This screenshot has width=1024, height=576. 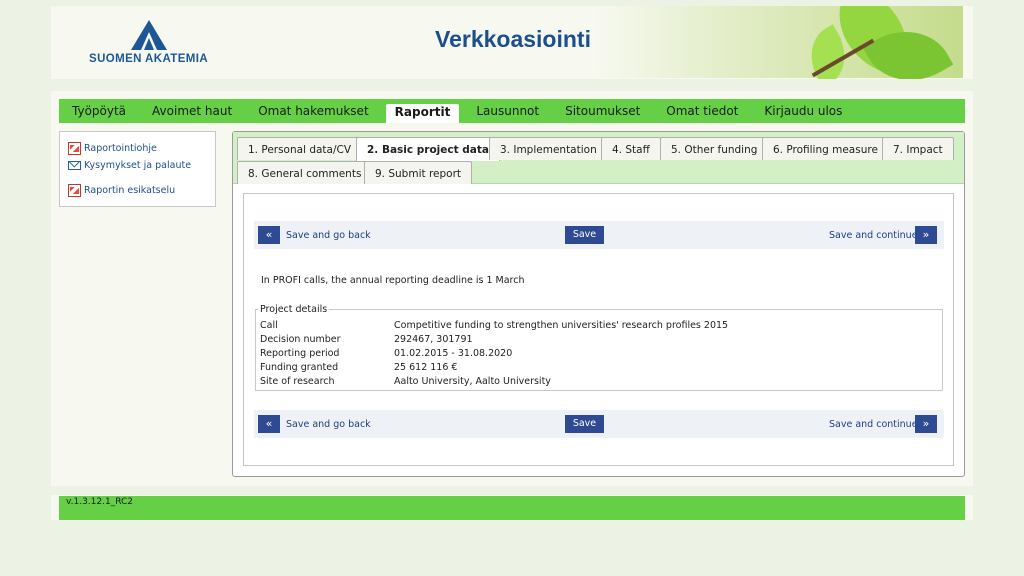 What do you see at coordinates (714, 148) in the screenshot?
I see `tab-other-funding: 5. Other funding` at bounding box center [714, 148].